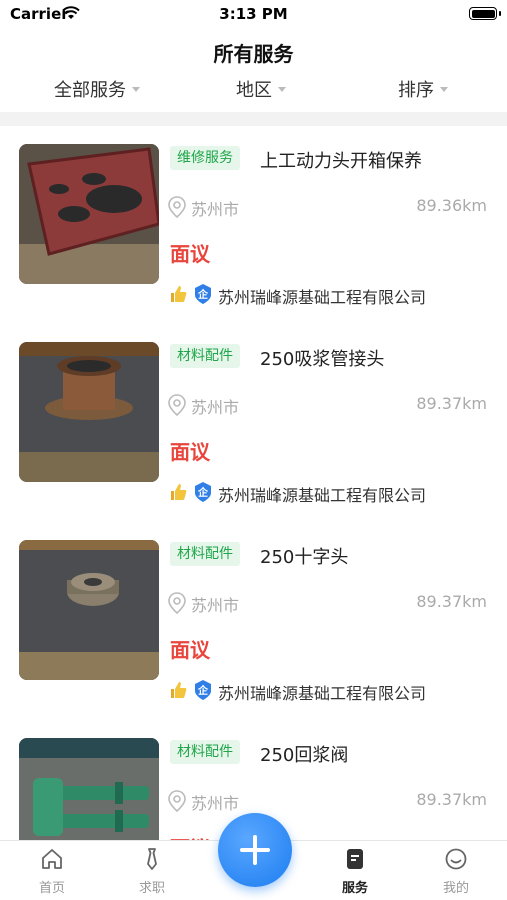 The height and width of the screenshot is (900, 507). What do you see at coordinates (90, 90) in the screenshot?
I see `filter-label: 全部服务` at bounding box center [90, 90].